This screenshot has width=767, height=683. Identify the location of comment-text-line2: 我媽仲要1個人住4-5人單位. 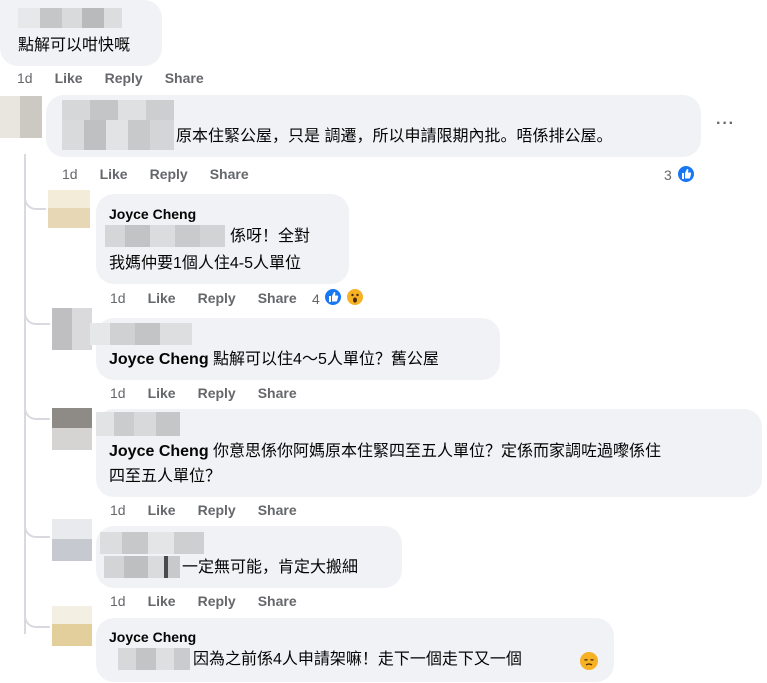
(205, 263).